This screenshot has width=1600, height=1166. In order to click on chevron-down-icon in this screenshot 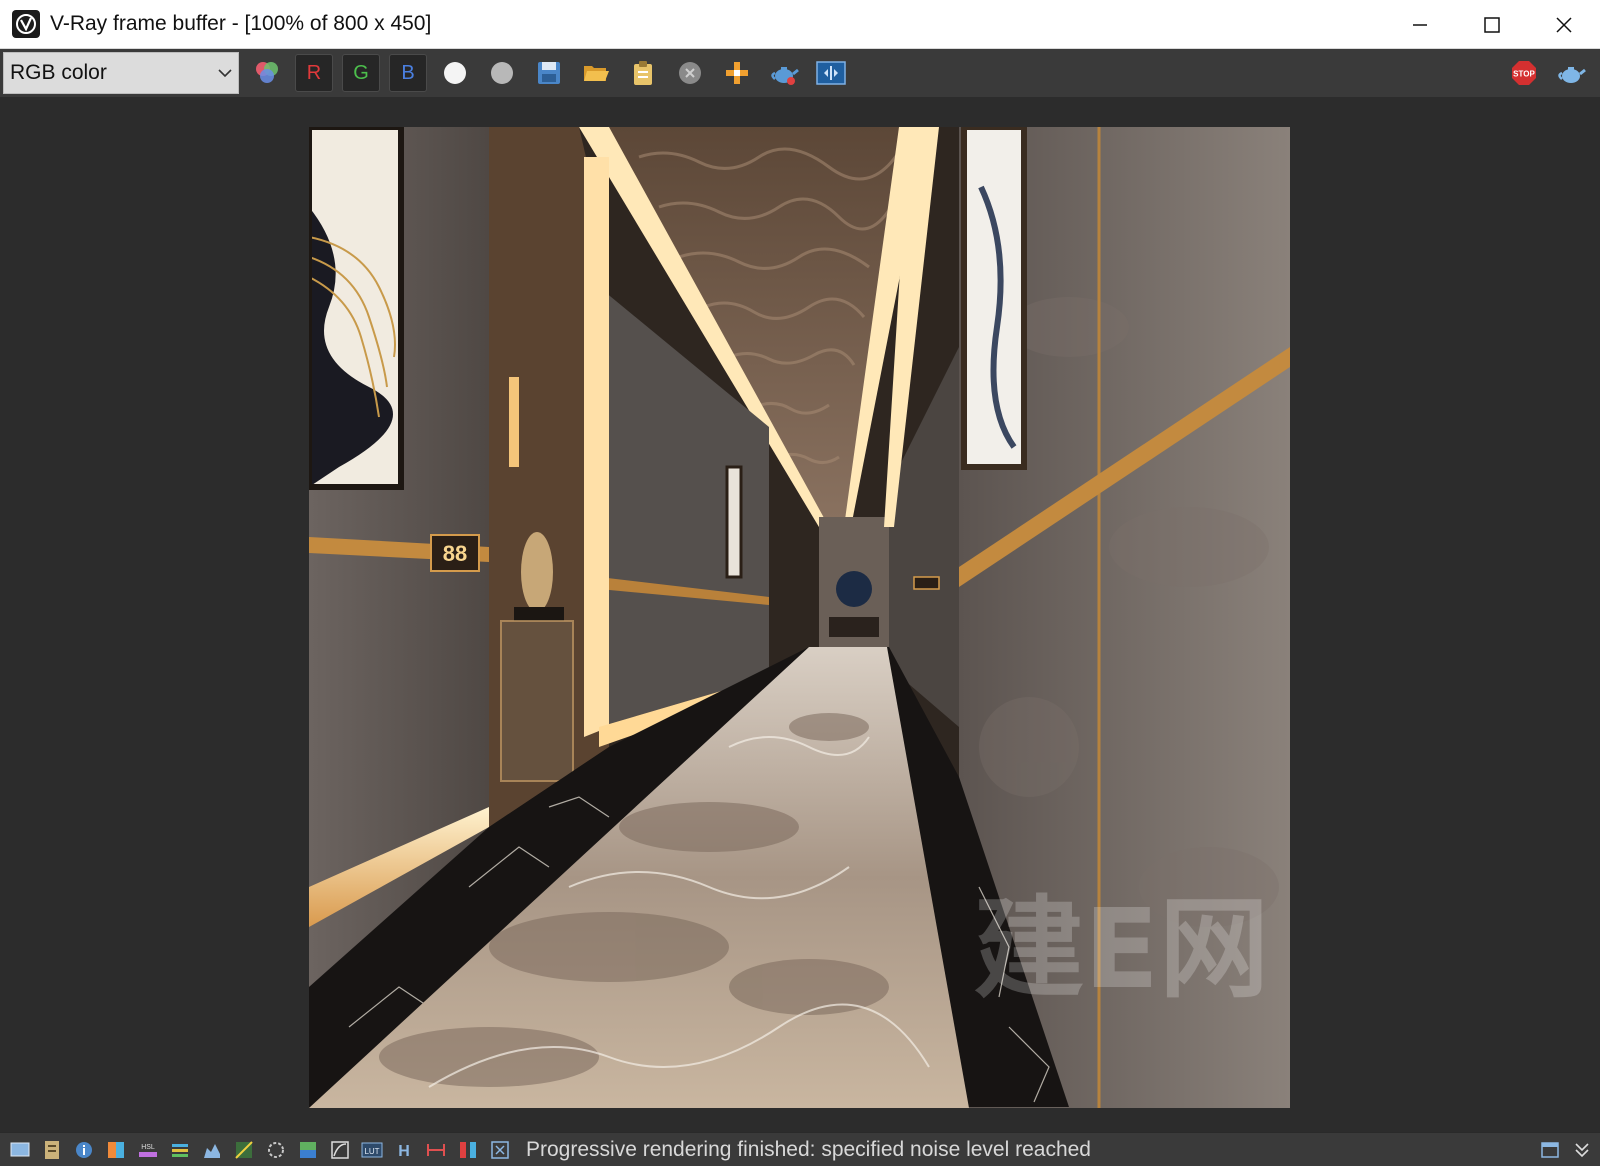, I will do `click(225, 73)`.